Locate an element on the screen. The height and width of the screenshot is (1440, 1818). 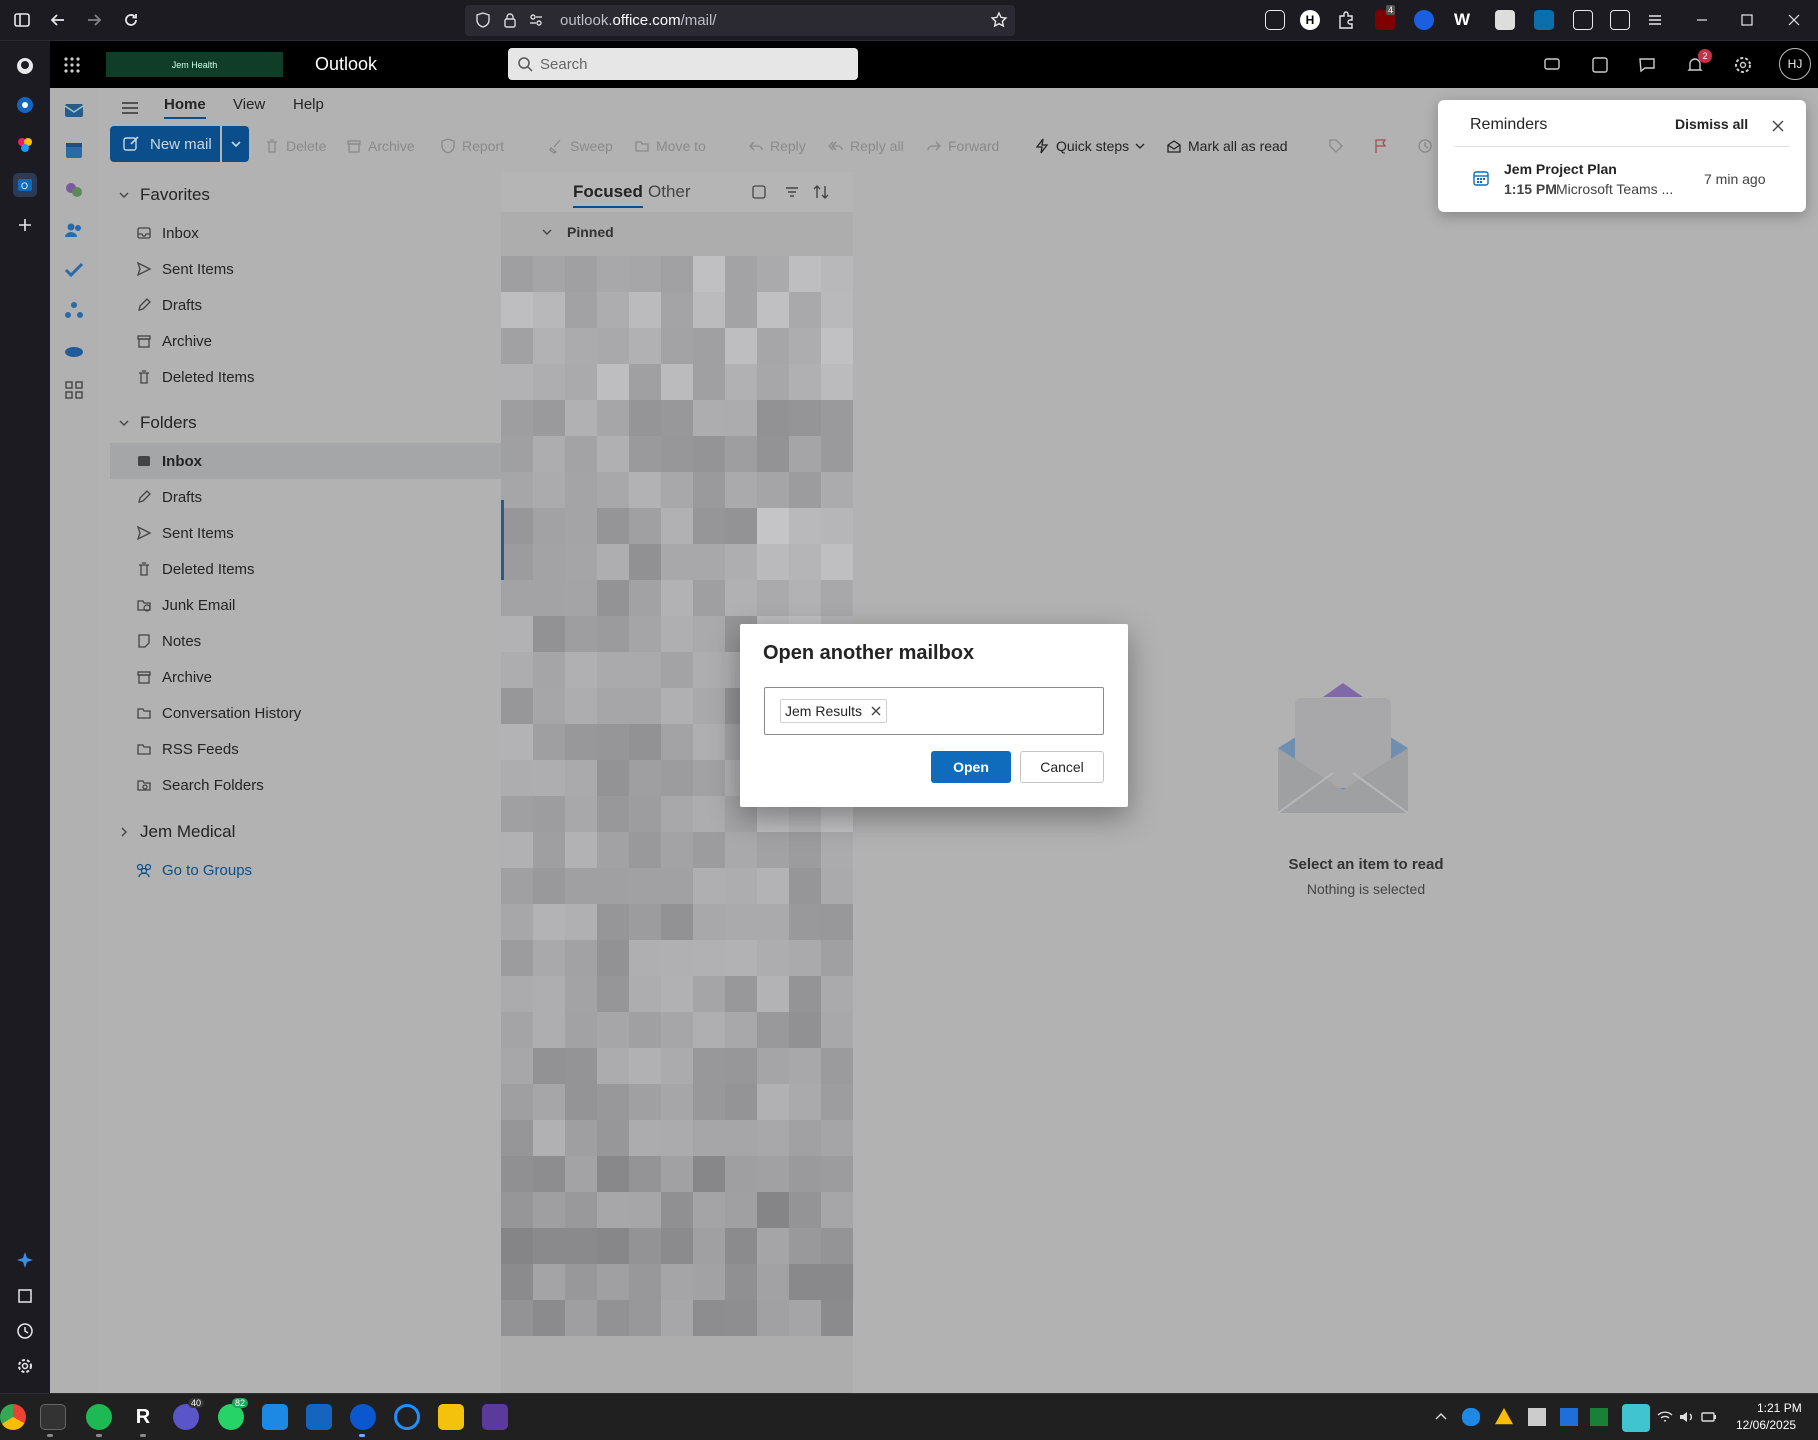
outlook-sidebar-icon: O is located at coordinates (25, 185).